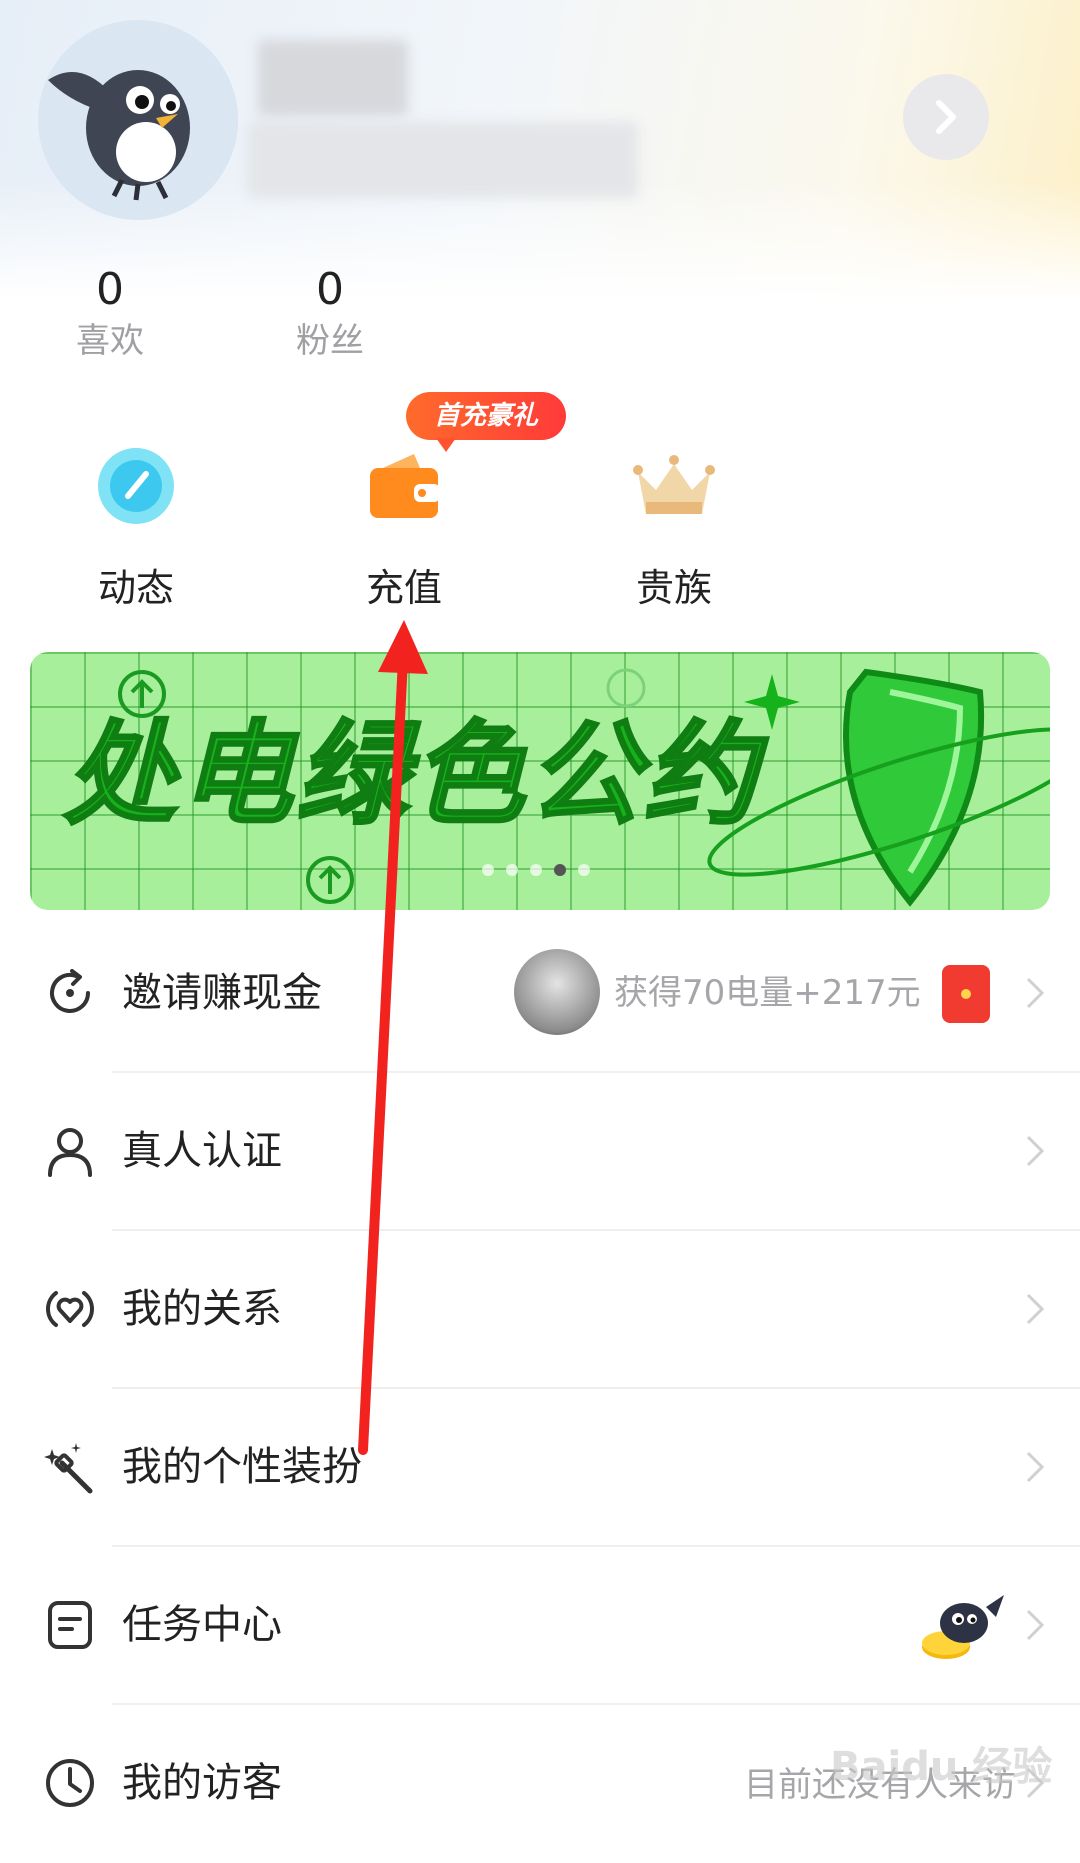 The height and width of the screenshot is (1863, 1080). I want to click on menu-real-person-verify: 真人认证, so click(540, 1152).